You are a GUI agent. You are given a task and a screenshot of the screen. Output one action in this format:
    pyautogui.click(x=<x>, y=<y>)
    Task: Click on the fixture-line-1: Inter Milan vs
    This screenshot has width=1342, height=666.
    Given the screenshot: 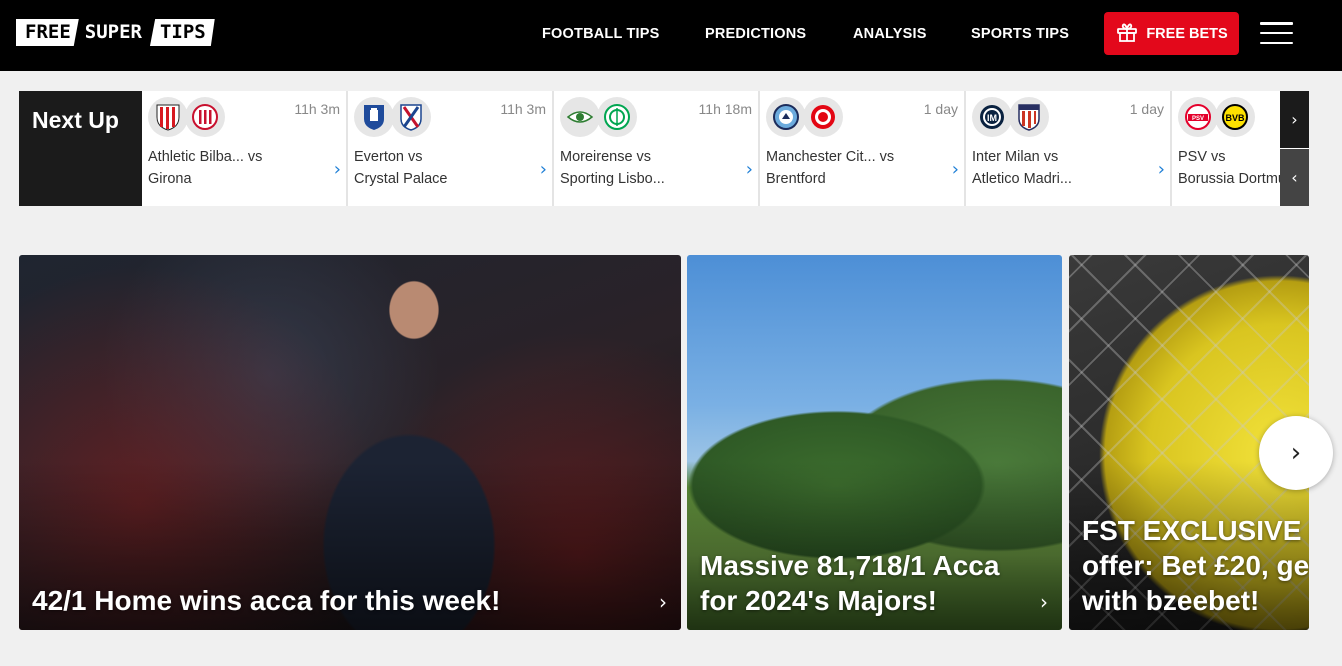 What is the action you would take?
    pyautogui.click(x=1015, y=157)
    